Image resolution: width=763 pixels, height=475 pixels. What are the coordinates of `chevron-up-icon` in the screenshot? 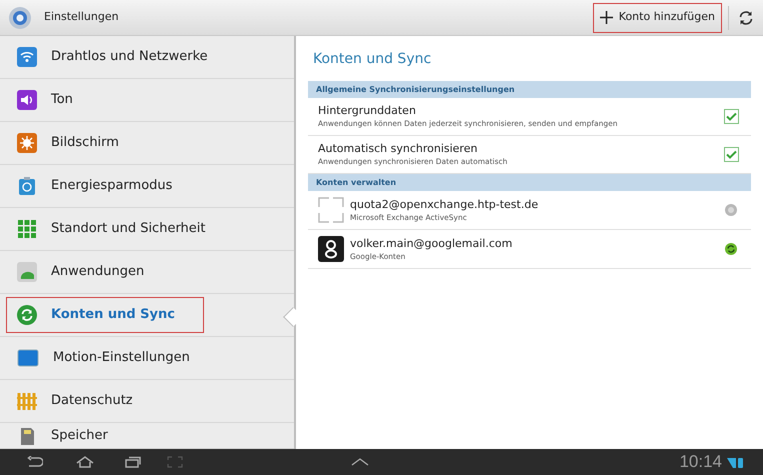 It's located at (359, 462).